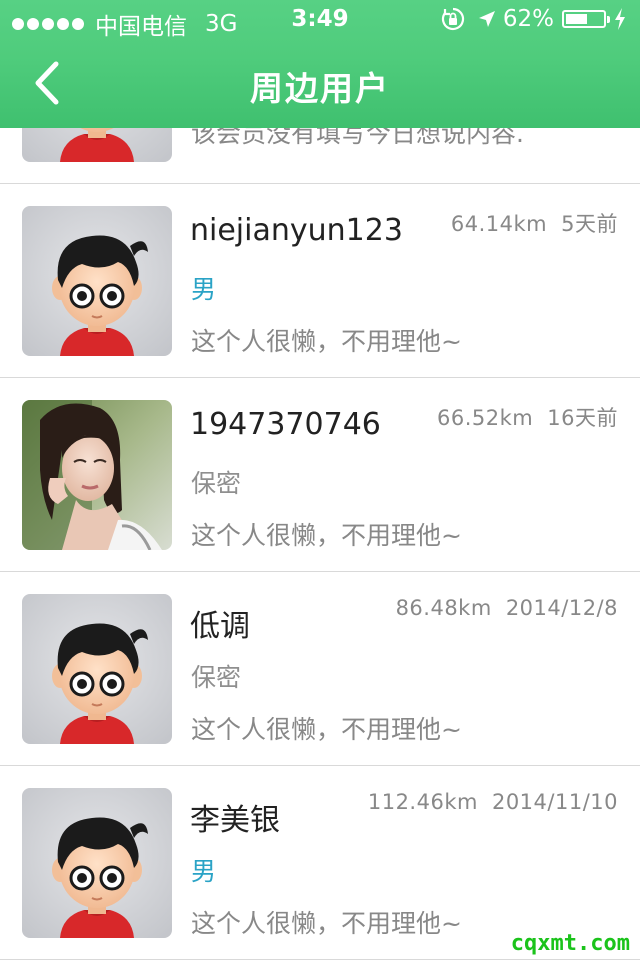 The width and height of the screenshot is (640, 960). I want to click on top-bar: 中国电信 3G 3:49 62% 周边用户, so click(320, 64).